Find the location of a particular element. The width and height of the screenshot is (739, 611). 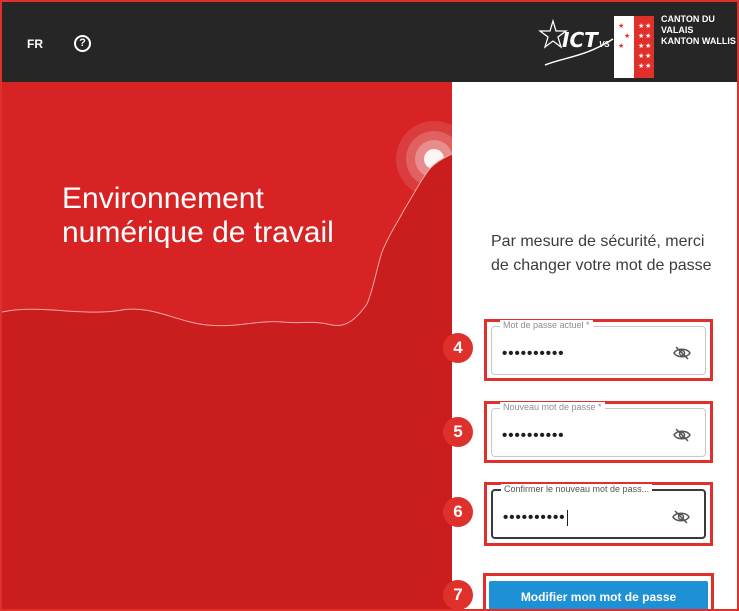

step-badge-5: 5 is located at coordinates (458, 432).